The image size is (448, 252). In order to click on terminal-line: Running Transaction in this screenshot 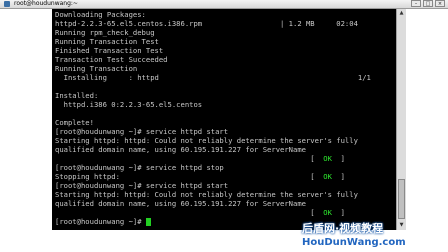, I will do `click(96, 68)`.